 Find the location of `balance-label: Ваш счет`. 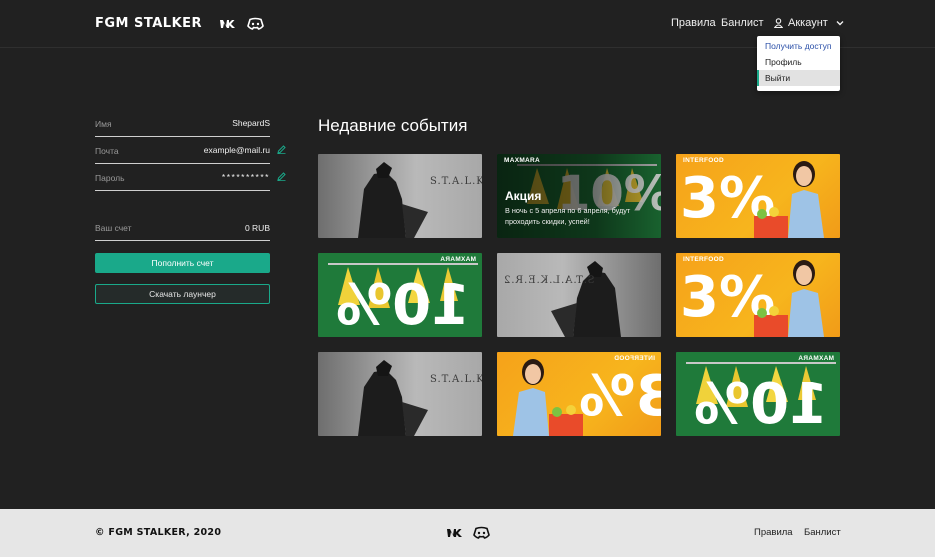

balance-label: Ваш счет is located at coordinates (113, 228).